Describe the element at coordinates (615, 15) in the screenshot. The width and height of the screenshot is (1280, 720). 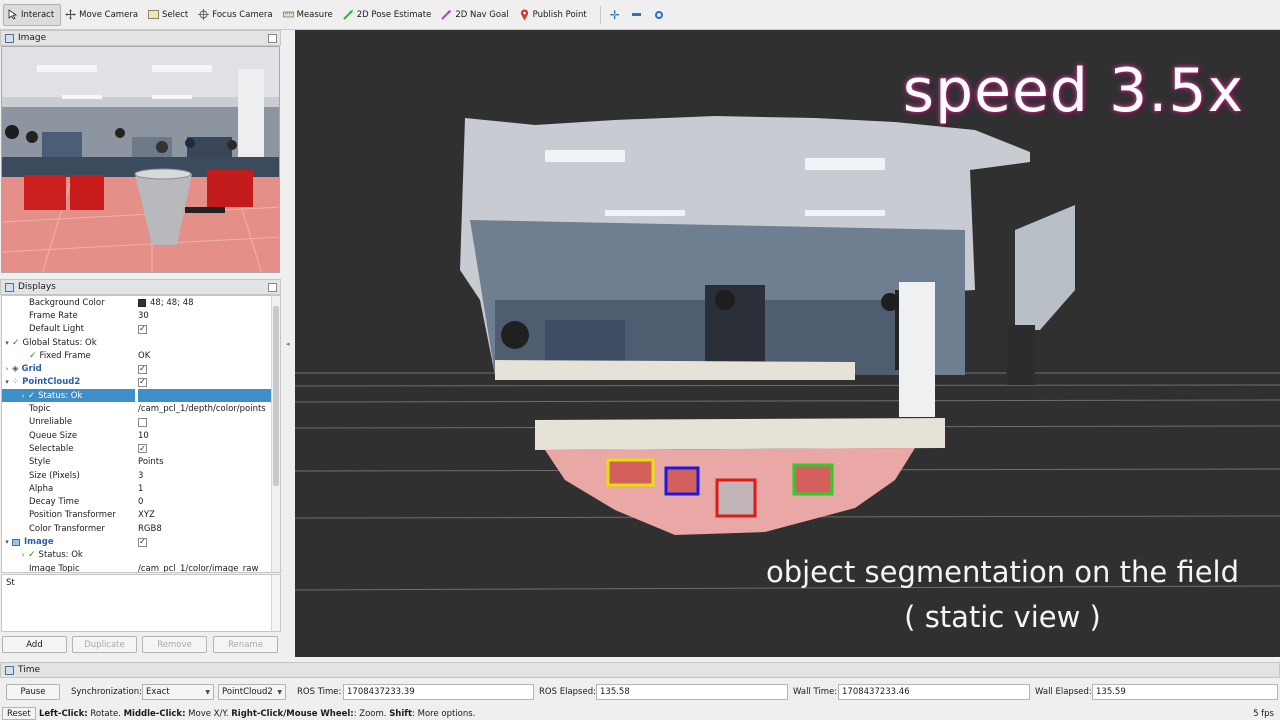
I see `add-tool-button: ✛` at that location.